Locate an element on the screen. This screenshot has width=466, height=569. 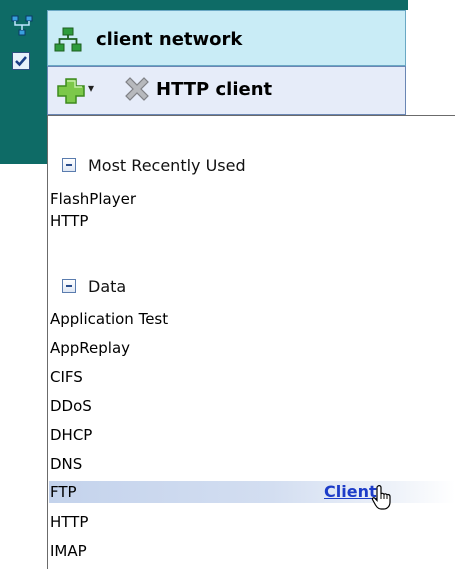
http-client-label: HTTP client is located at coordinates (214, 89).